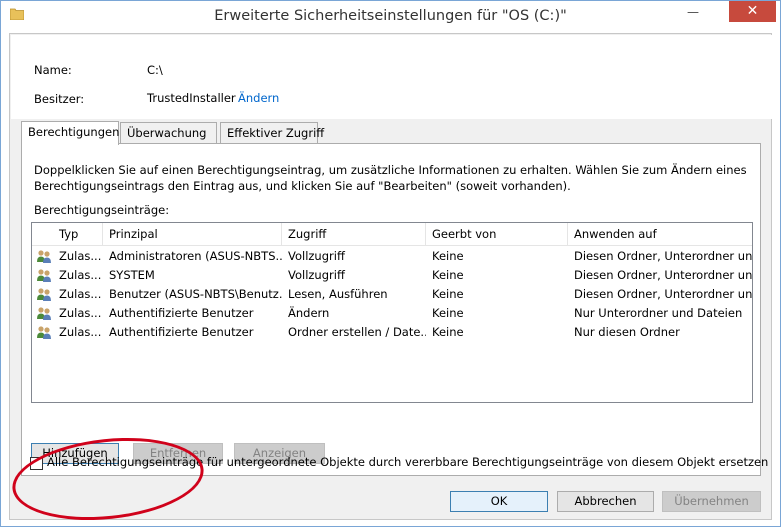 This screenshot has height=527, width=781. I want to click on permission-entries-label: Berechtigungseinträge:, so click(102, 210).